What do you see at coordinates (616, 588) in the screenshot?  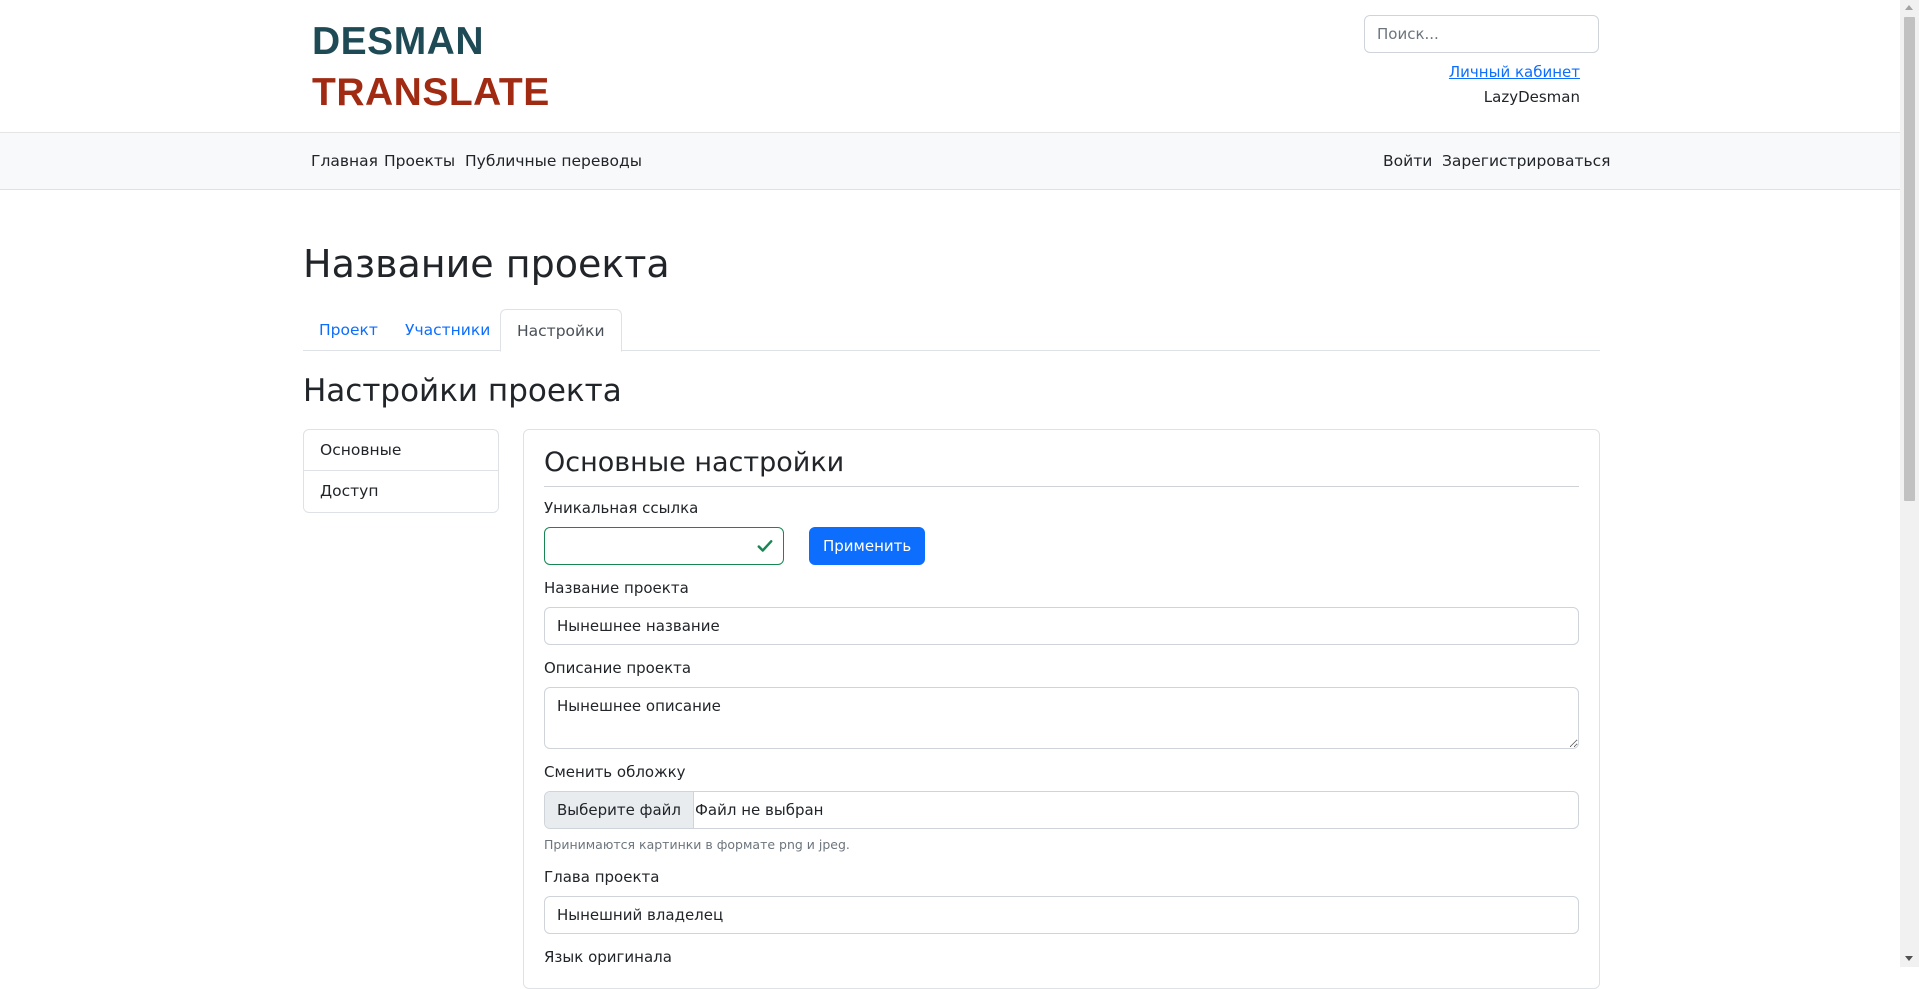 I see `project-name-label: Название проекта` at bounding box center [616, 588].